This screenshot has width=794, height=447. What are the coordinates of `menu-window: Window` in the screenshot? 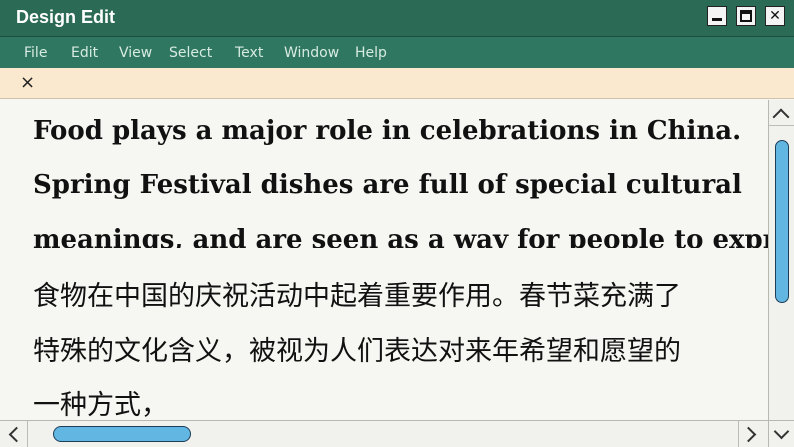 It's located at (311, 53).